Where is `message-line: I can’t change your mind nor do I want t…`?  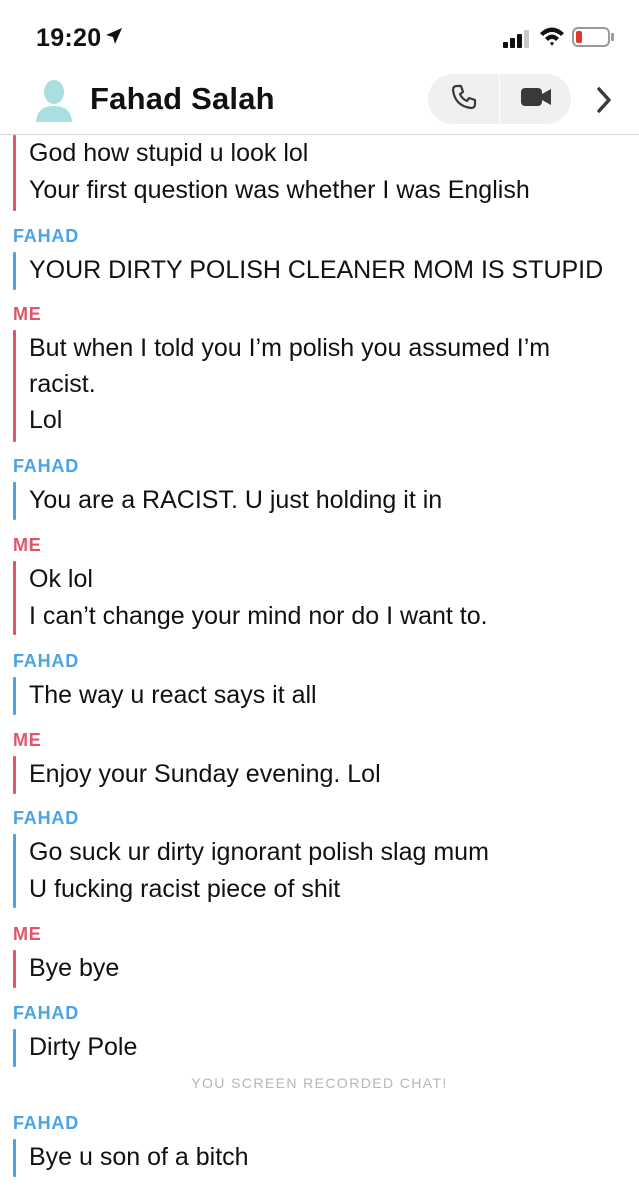
message-line: I can’t change your mind nor do I want t… is located at coordinates (258, 616).